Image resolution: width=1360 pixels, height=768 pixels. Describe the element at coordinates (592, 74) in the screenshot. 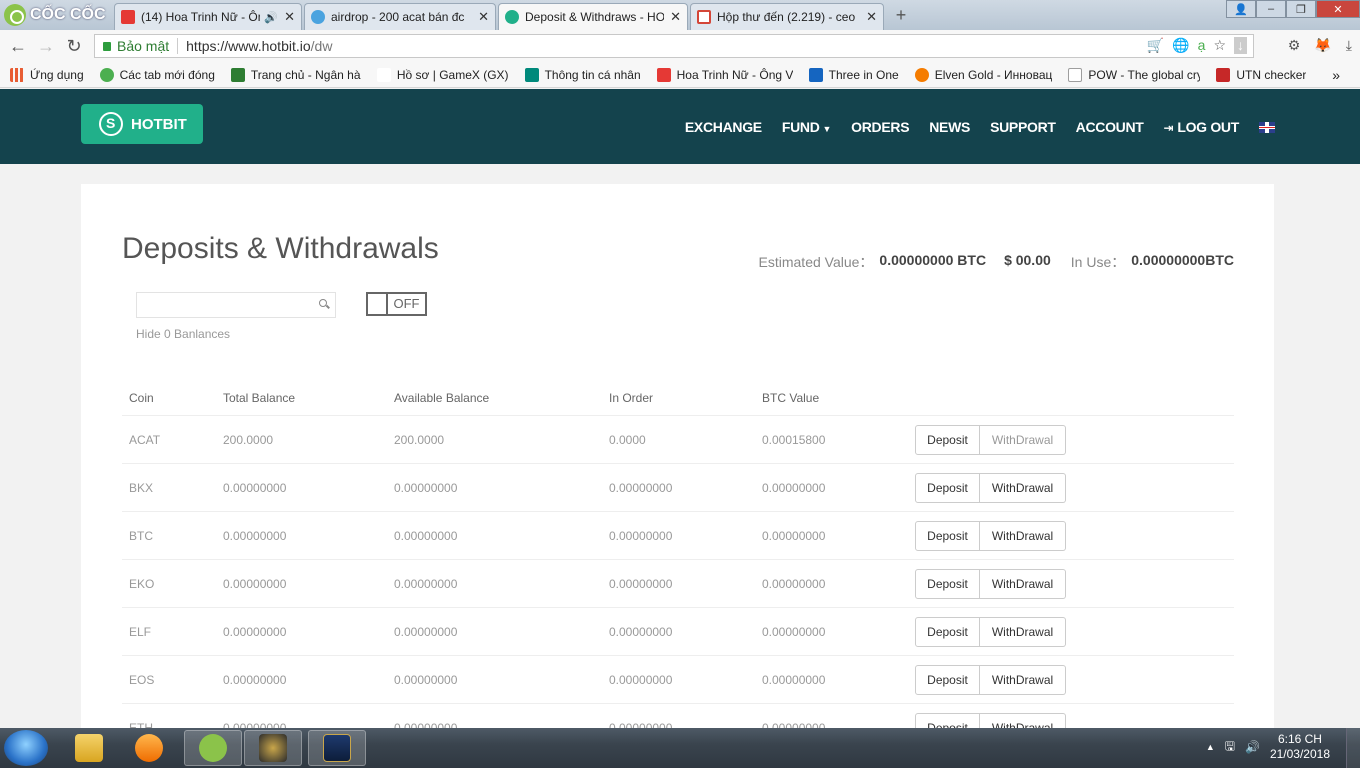

I see `bookmark-label: Thông tin cá nhân` at that location.